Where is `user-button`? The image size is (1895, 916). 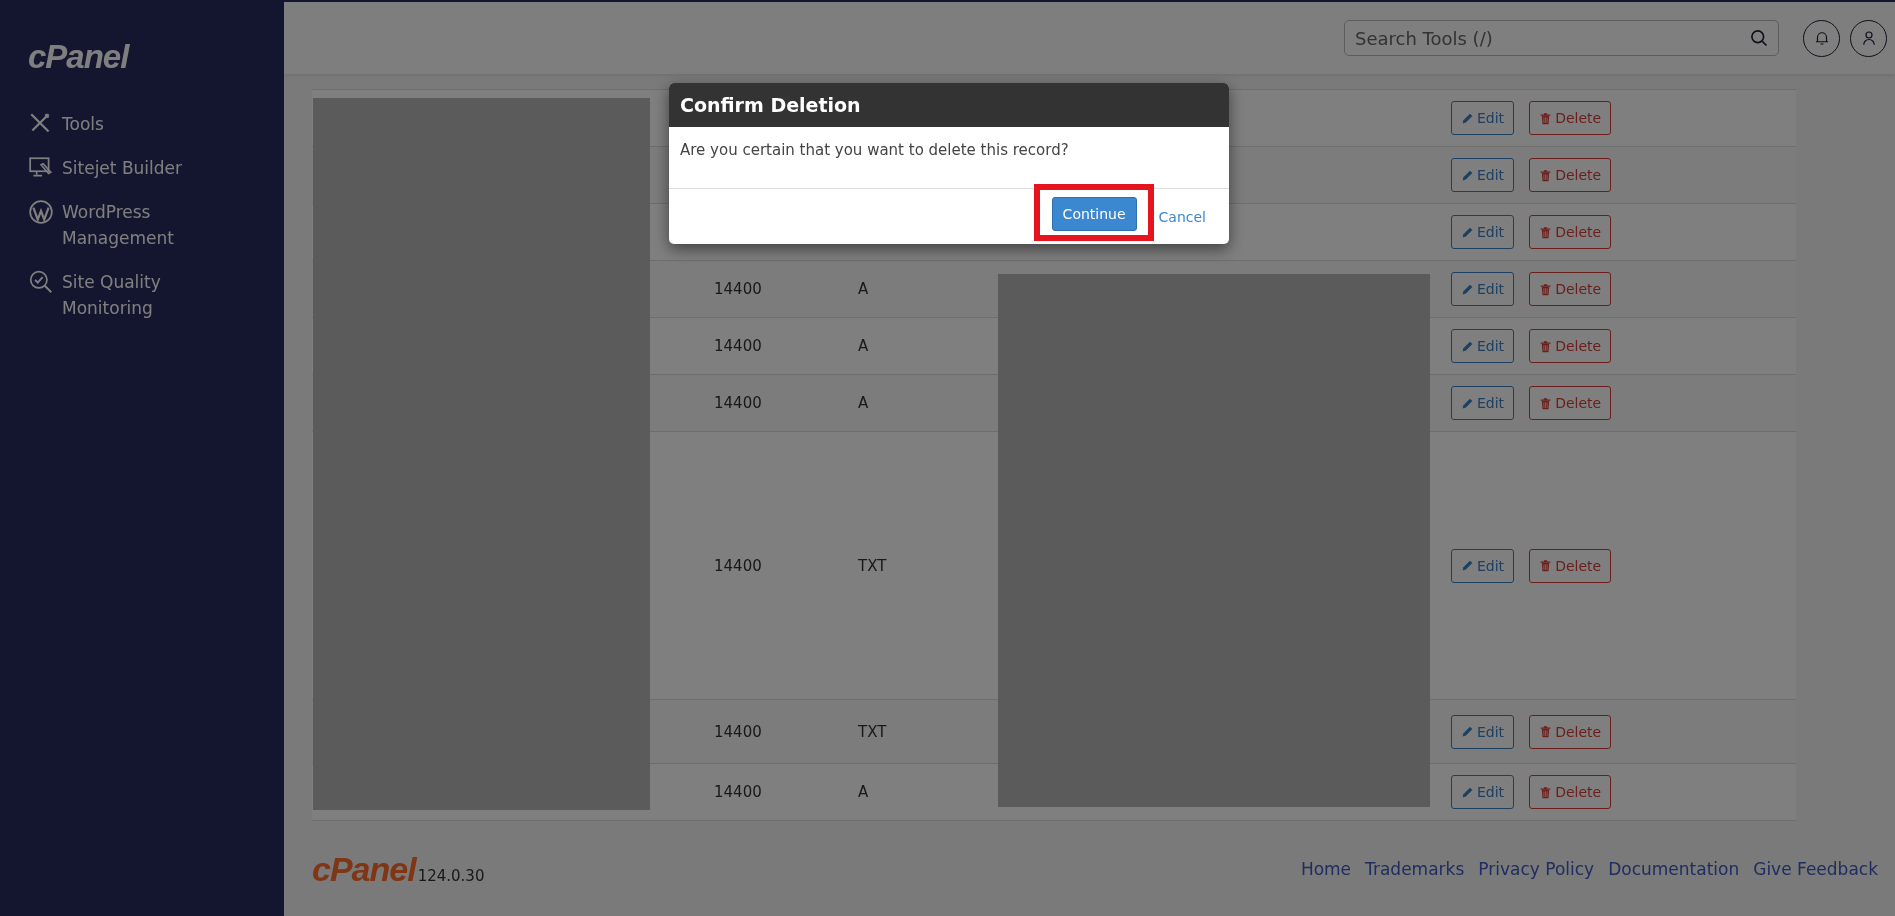 user-button is located at coordinates (1868, 38).